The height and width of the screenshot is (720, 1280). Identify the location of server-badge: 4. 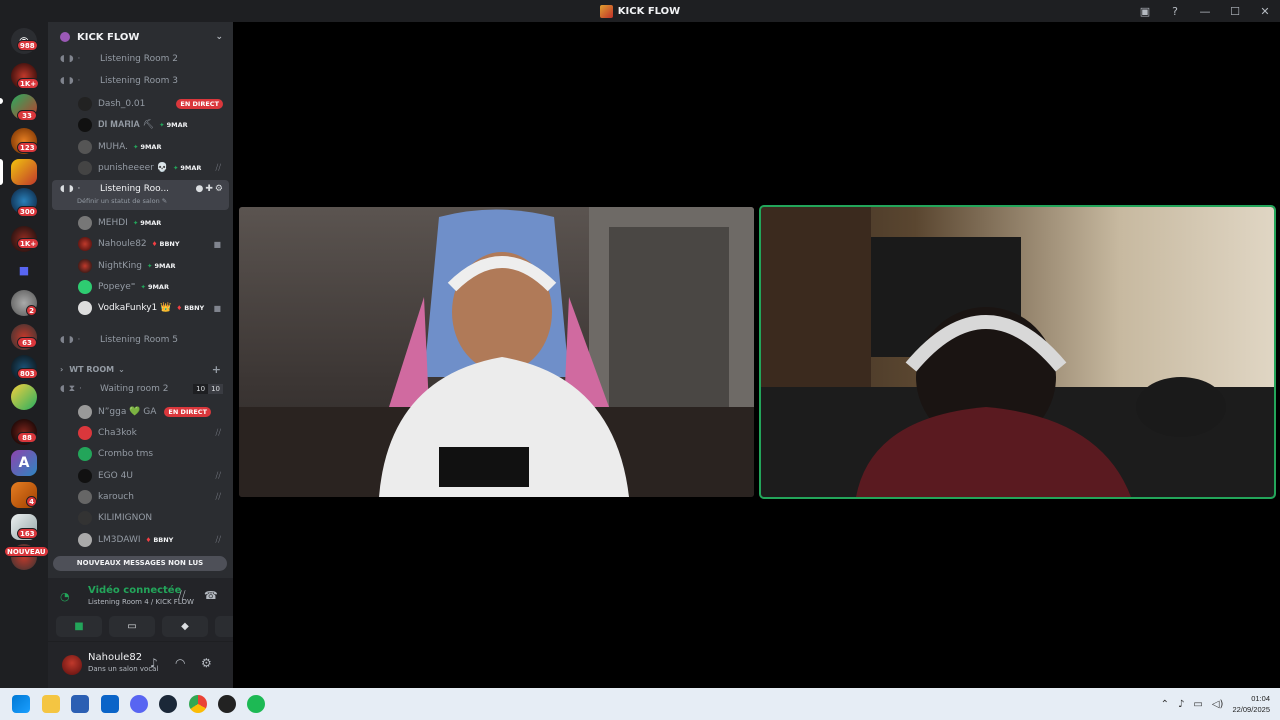
(31, 501).